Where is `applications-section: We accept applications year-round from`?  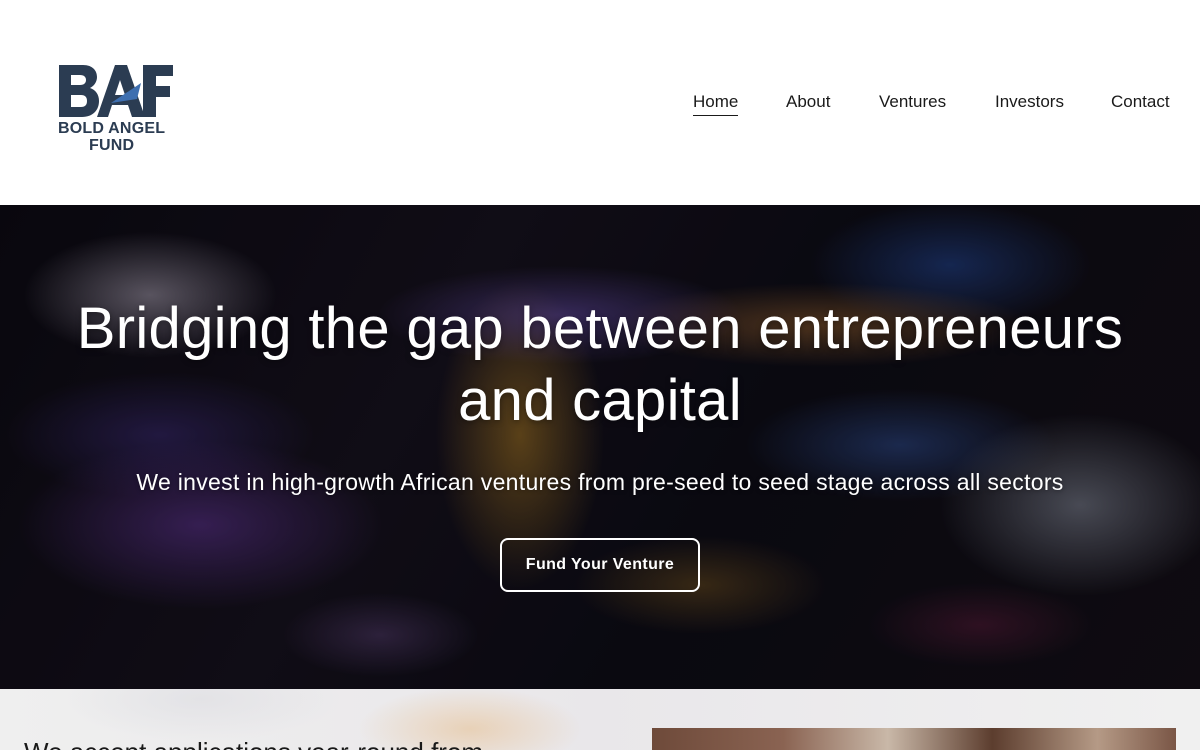 applications-section: We accept applications year-round from is located at coordinates (600, 719).